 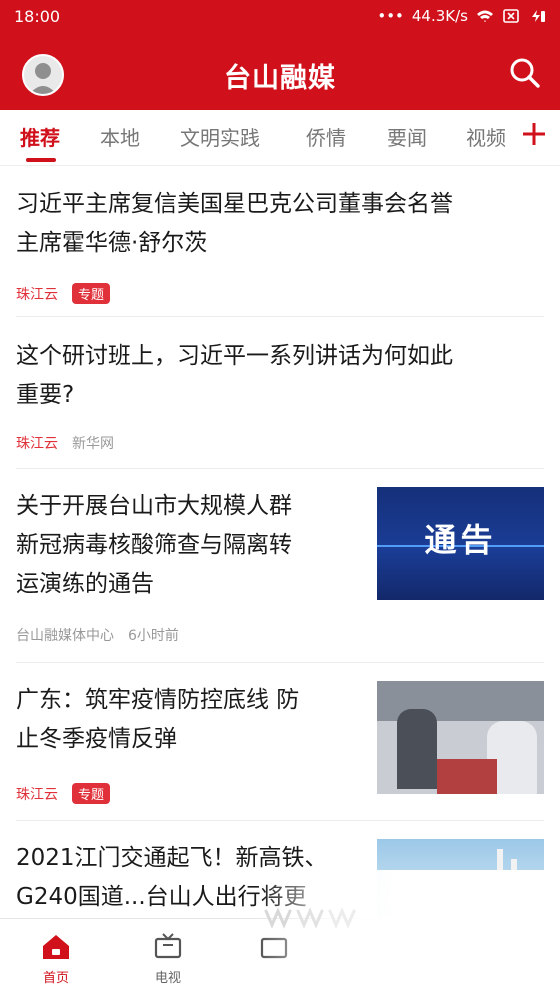 What do you see at coordinates (153, 636) in the screenshot?
I see `news-time: 6小时前` at bounding box center [153, 636].